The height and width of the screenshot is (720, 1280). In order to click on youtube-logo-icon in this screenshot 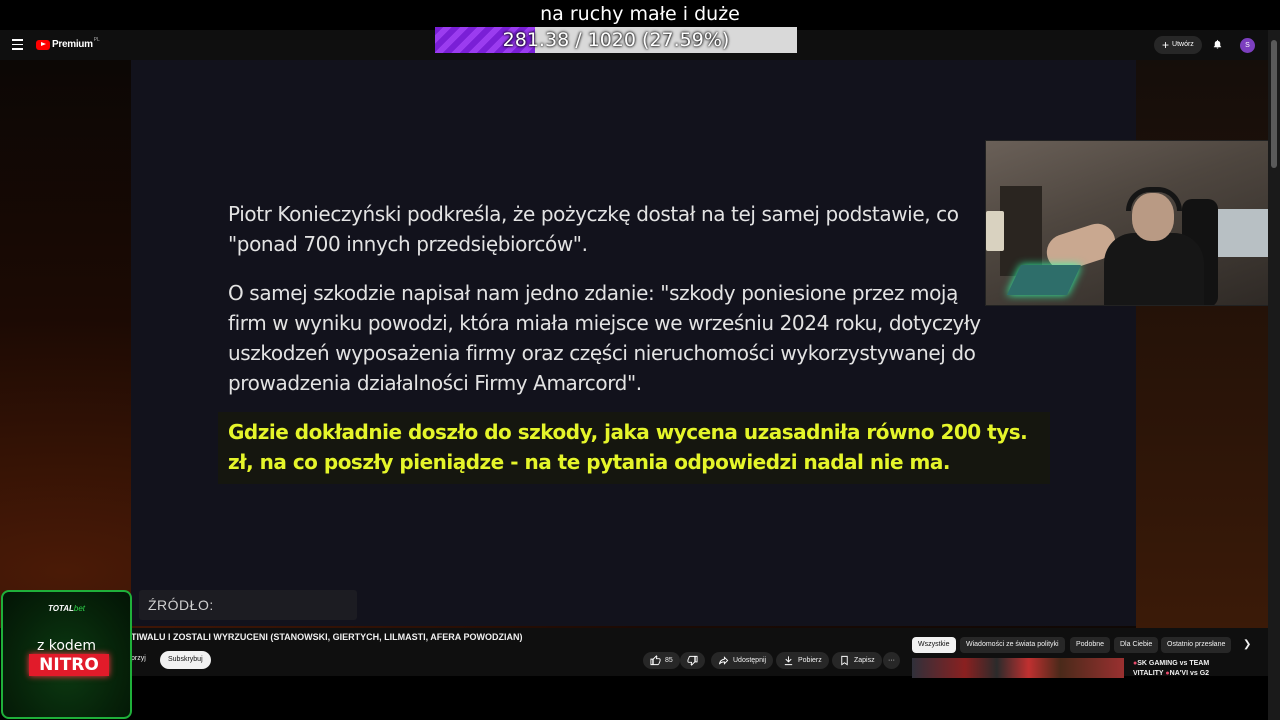, I will do `click(43, 44)`.